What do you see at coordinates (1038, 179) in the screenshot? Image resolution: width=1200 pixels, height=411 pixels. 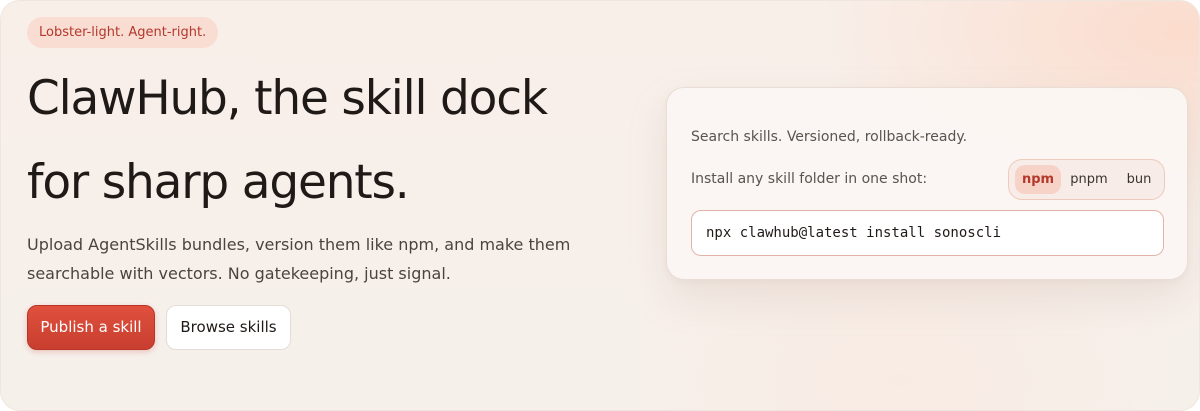 I see `pm-option-npm: npm` at bounding box center [1038, 179].